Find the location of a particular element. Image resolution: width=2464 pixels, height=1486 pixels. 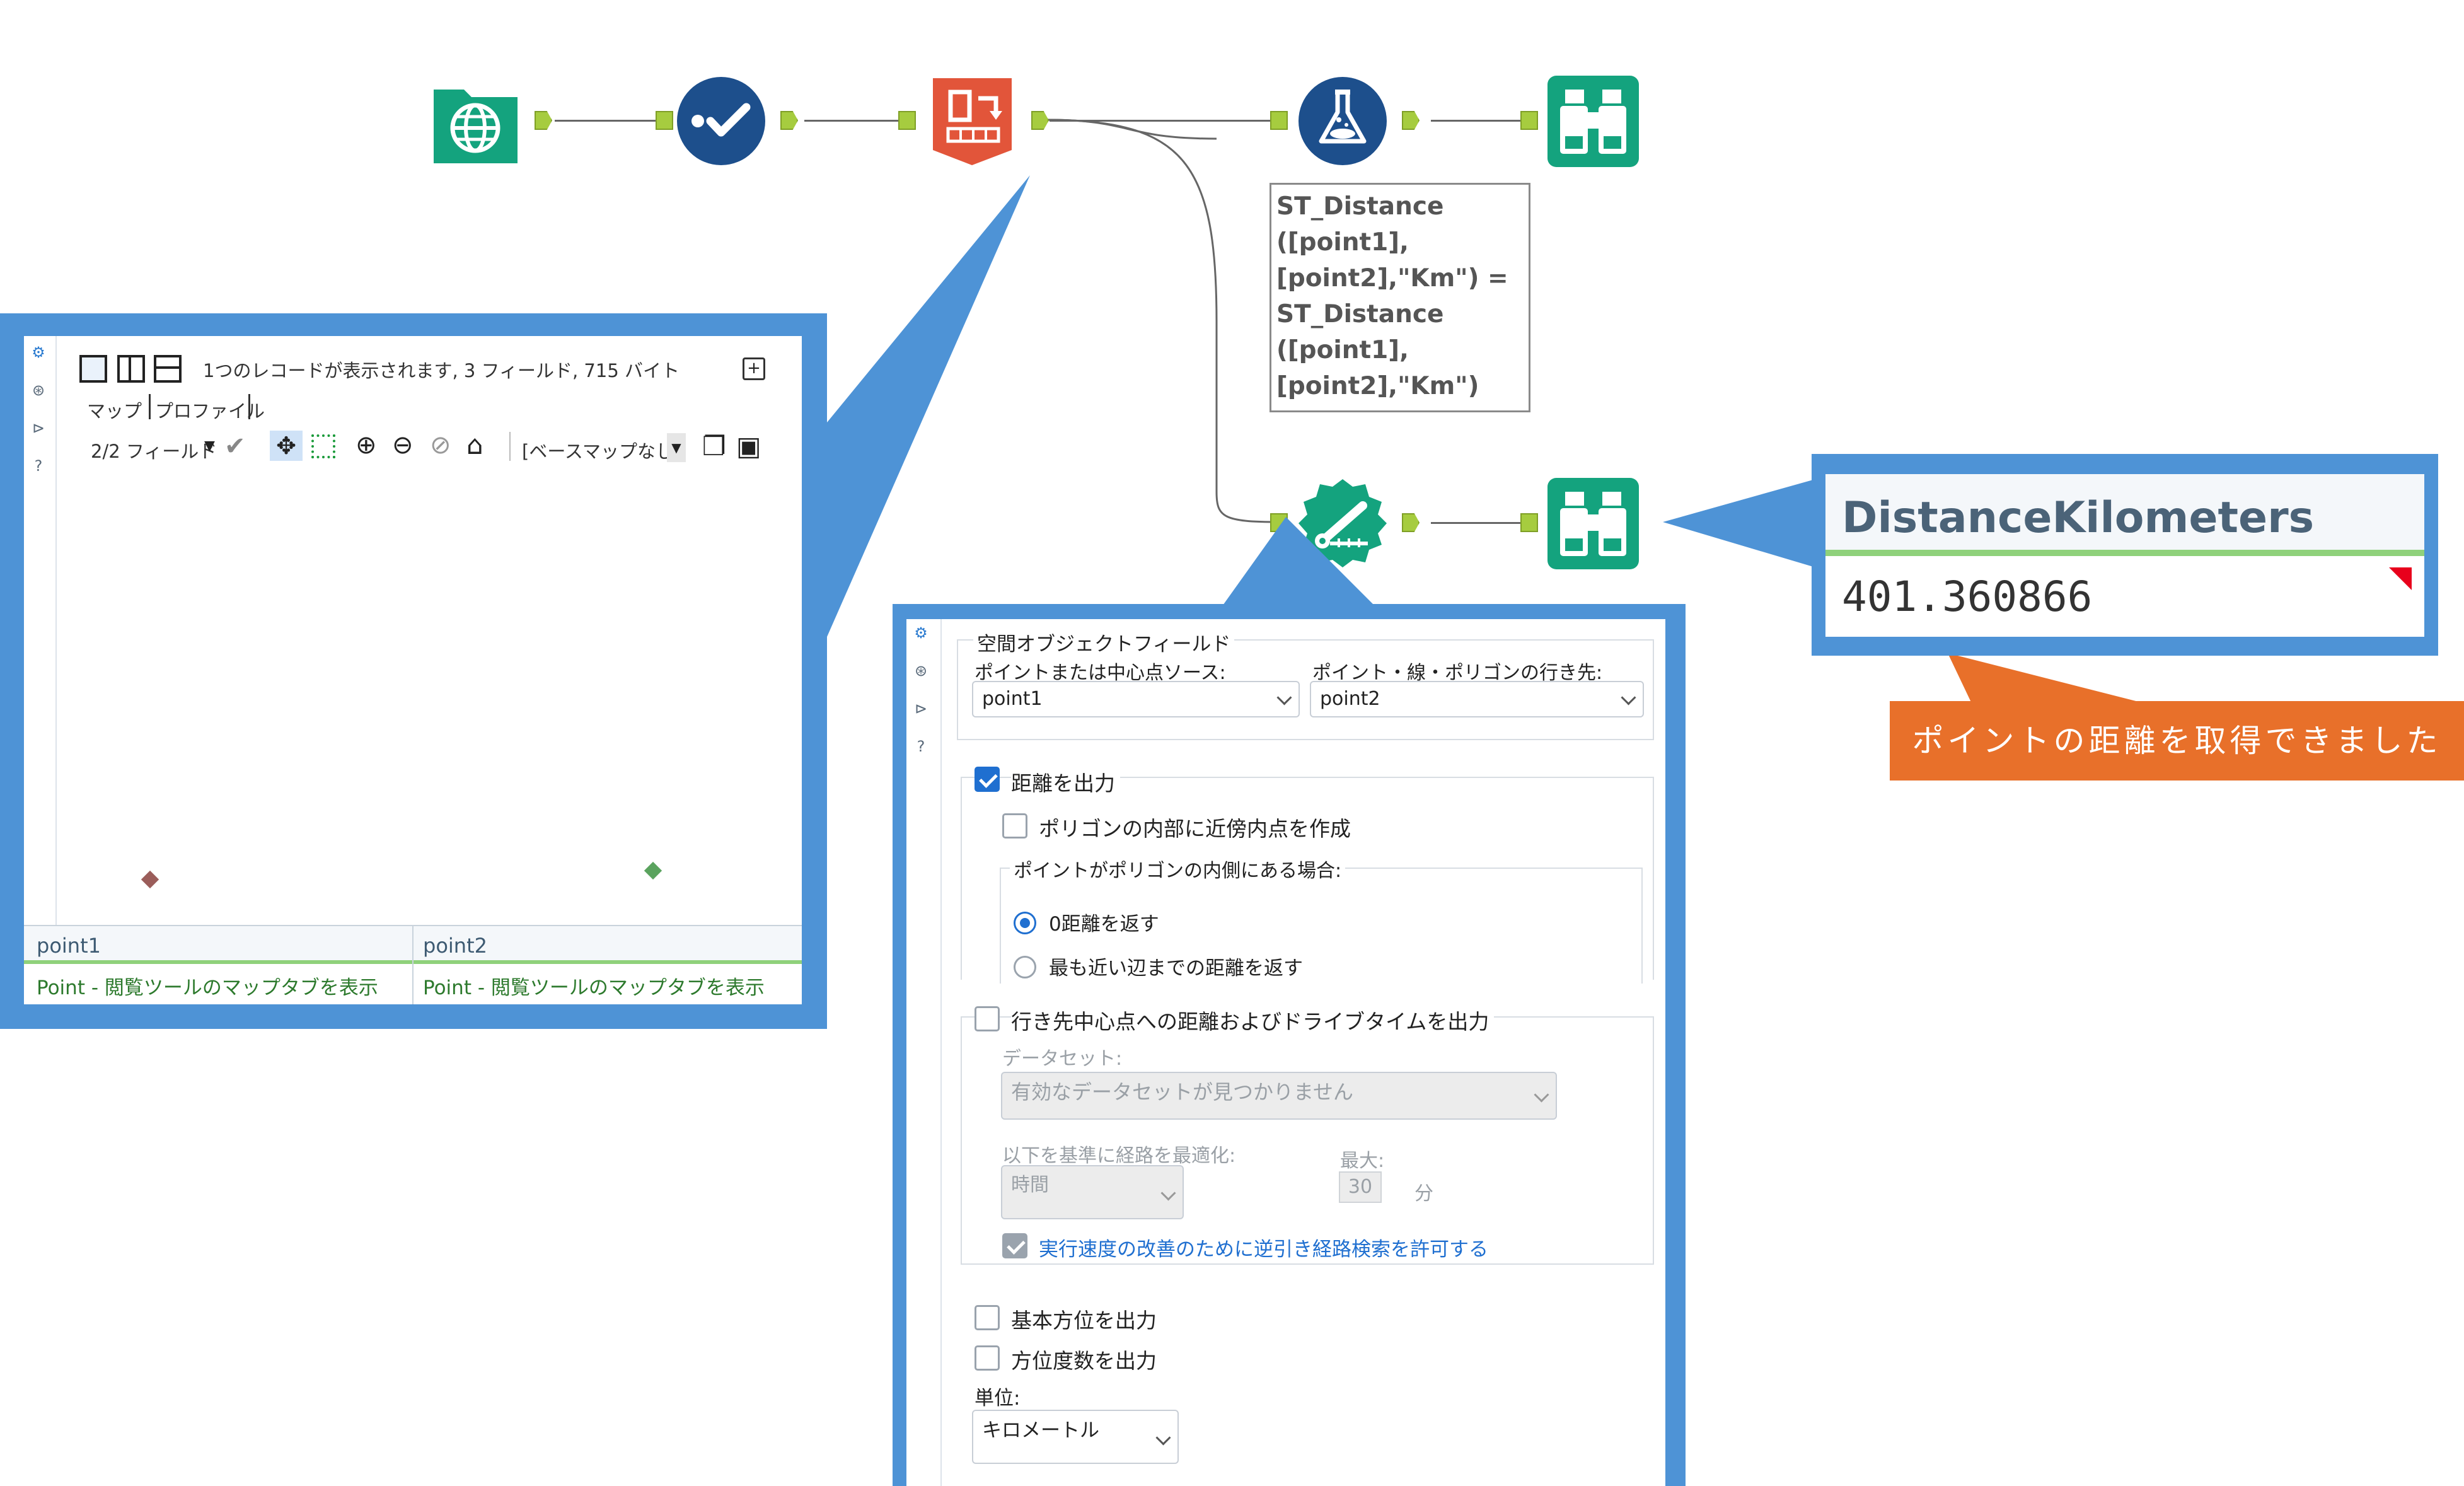

drive-time-label: 行き先中心点への距離およびドライブタイムを出力 is located at coordinates (1253, 1020).